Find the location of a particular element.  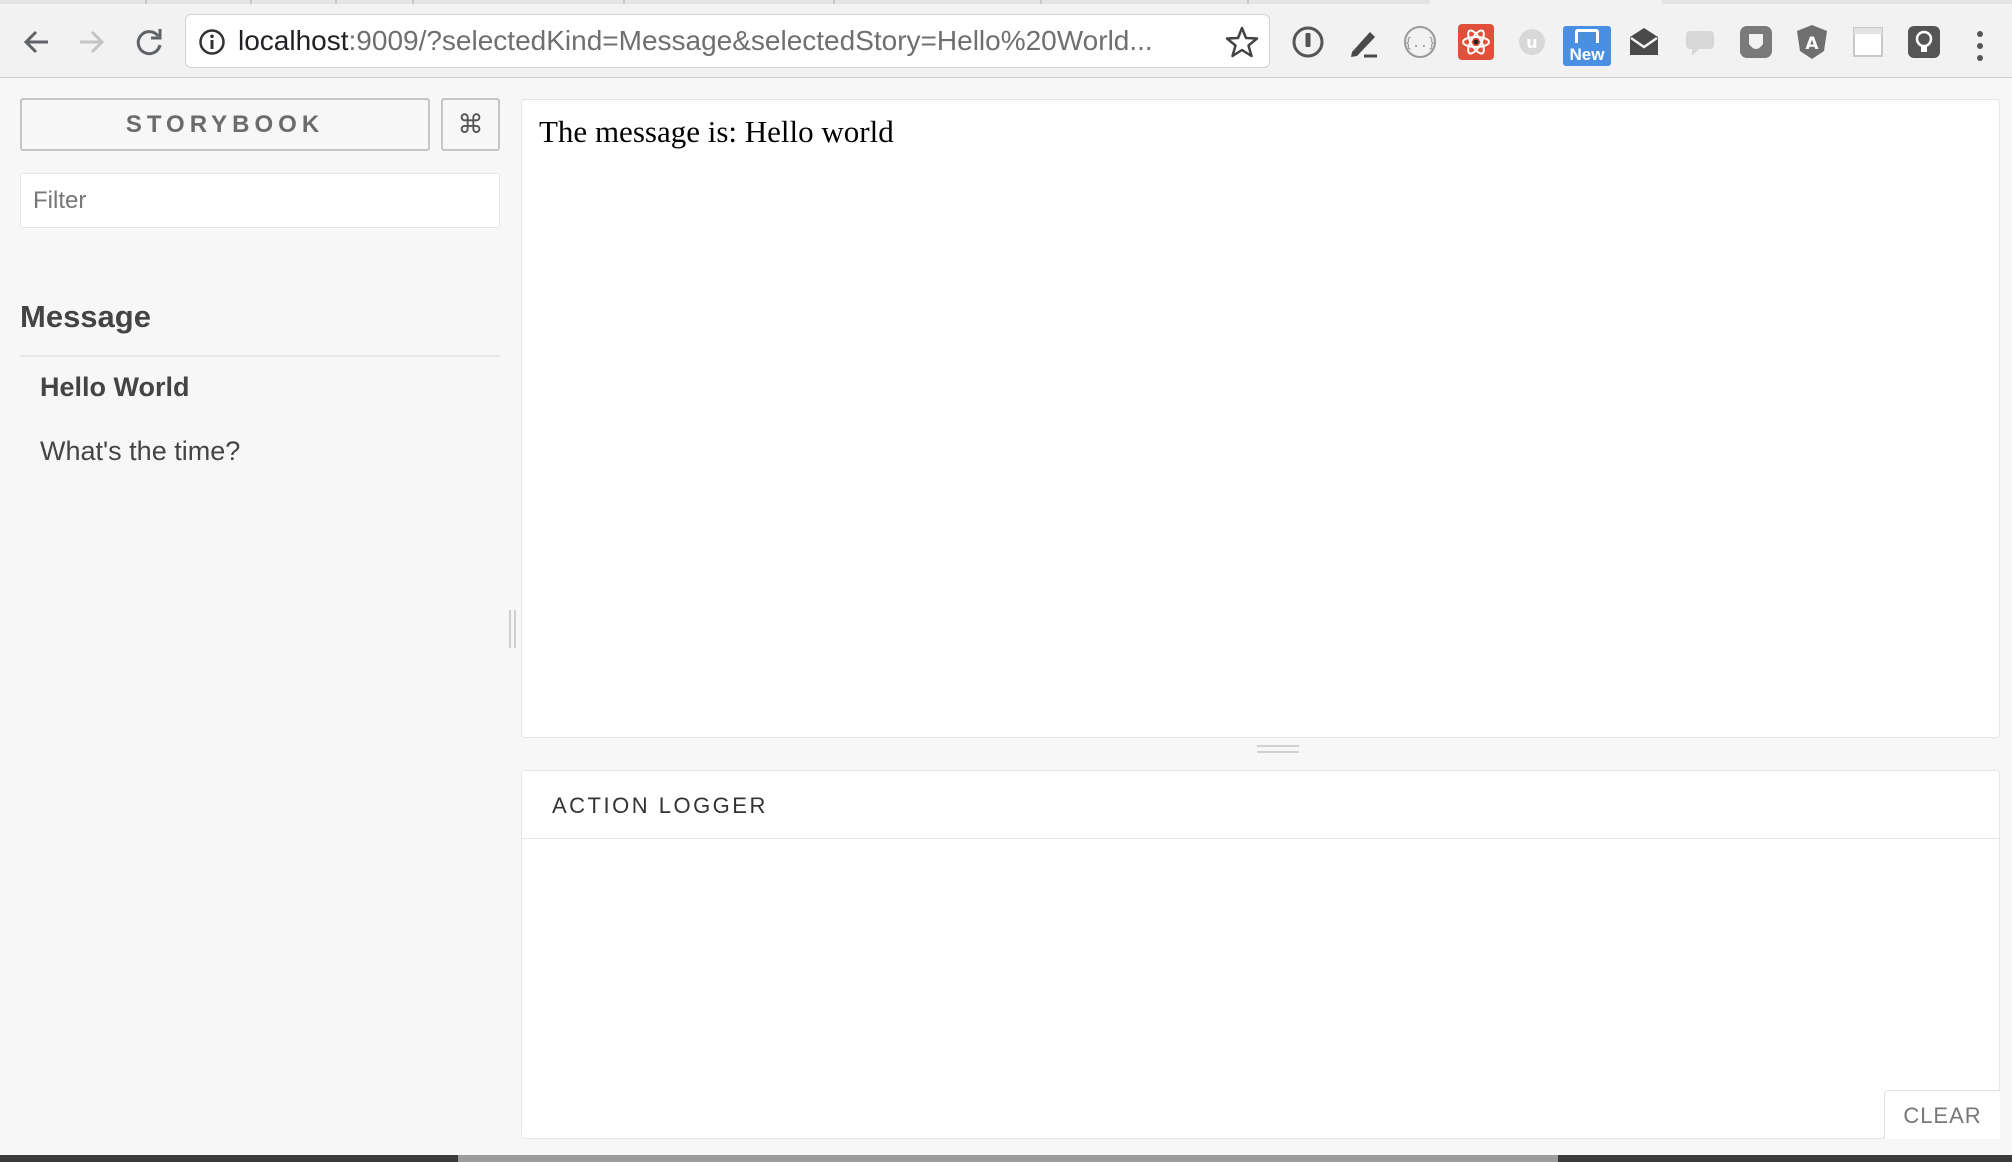

pen-extension-icon is located at coordinates (1364, 42).